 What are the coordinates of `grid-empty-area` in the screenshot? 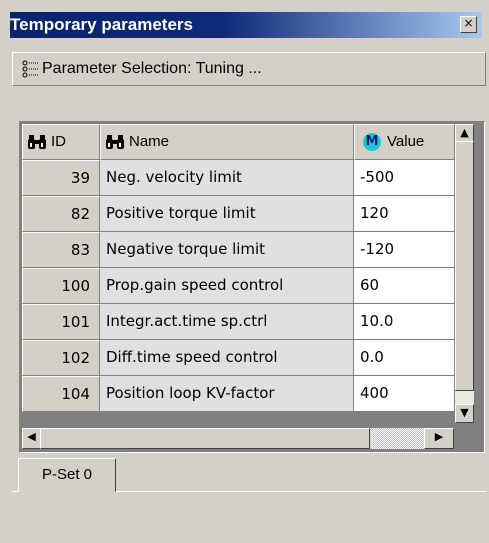 It's located at (238, 419).